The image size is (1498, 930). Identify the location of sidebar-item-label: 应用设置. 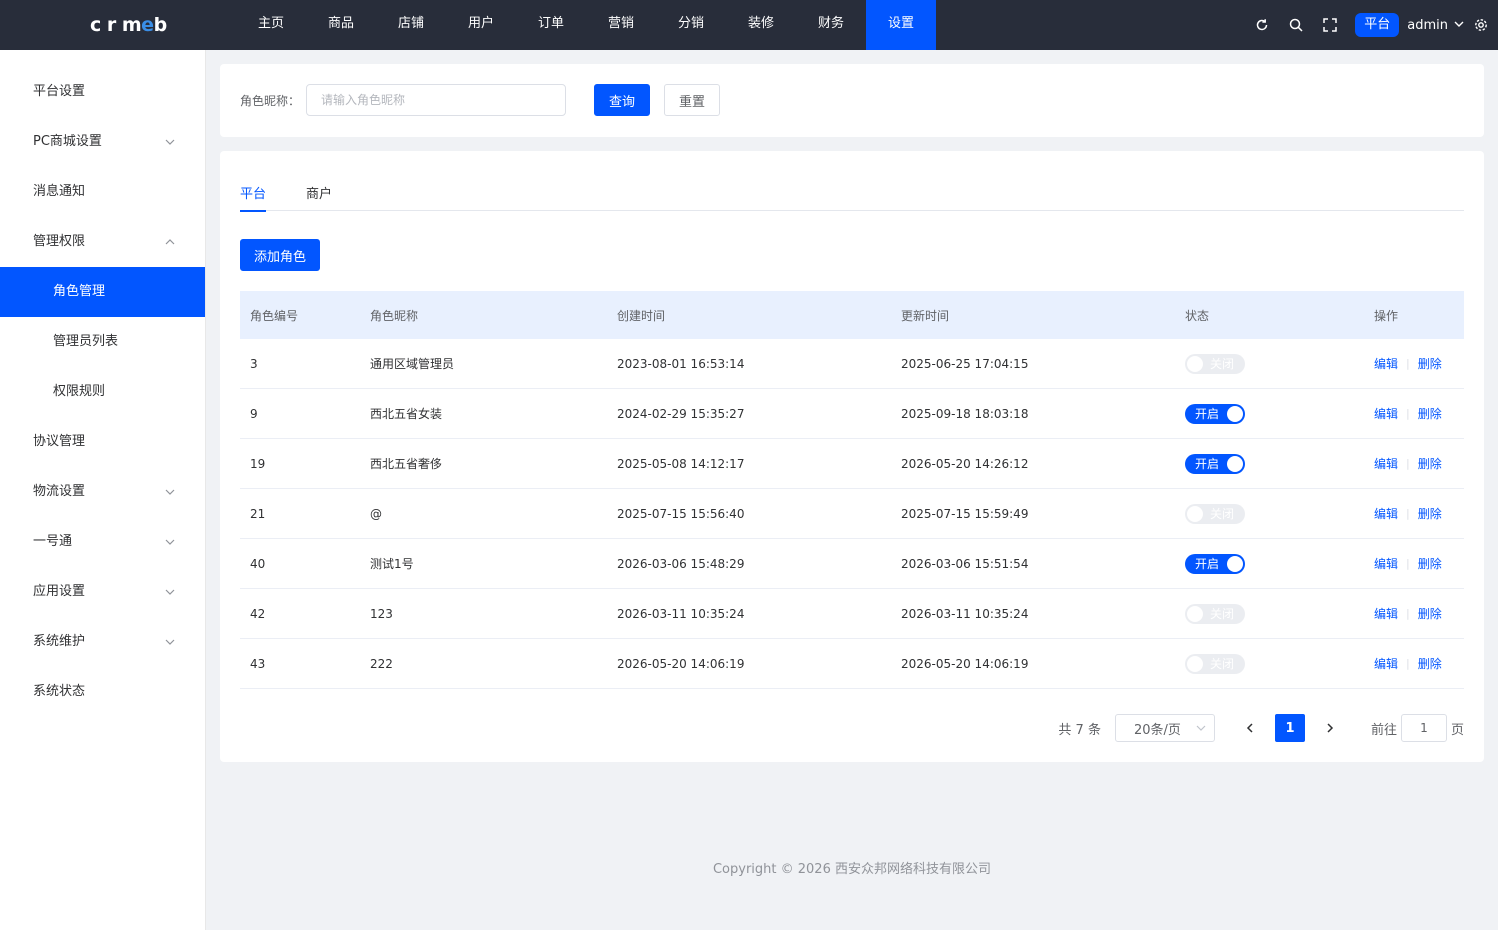
(59, 591).